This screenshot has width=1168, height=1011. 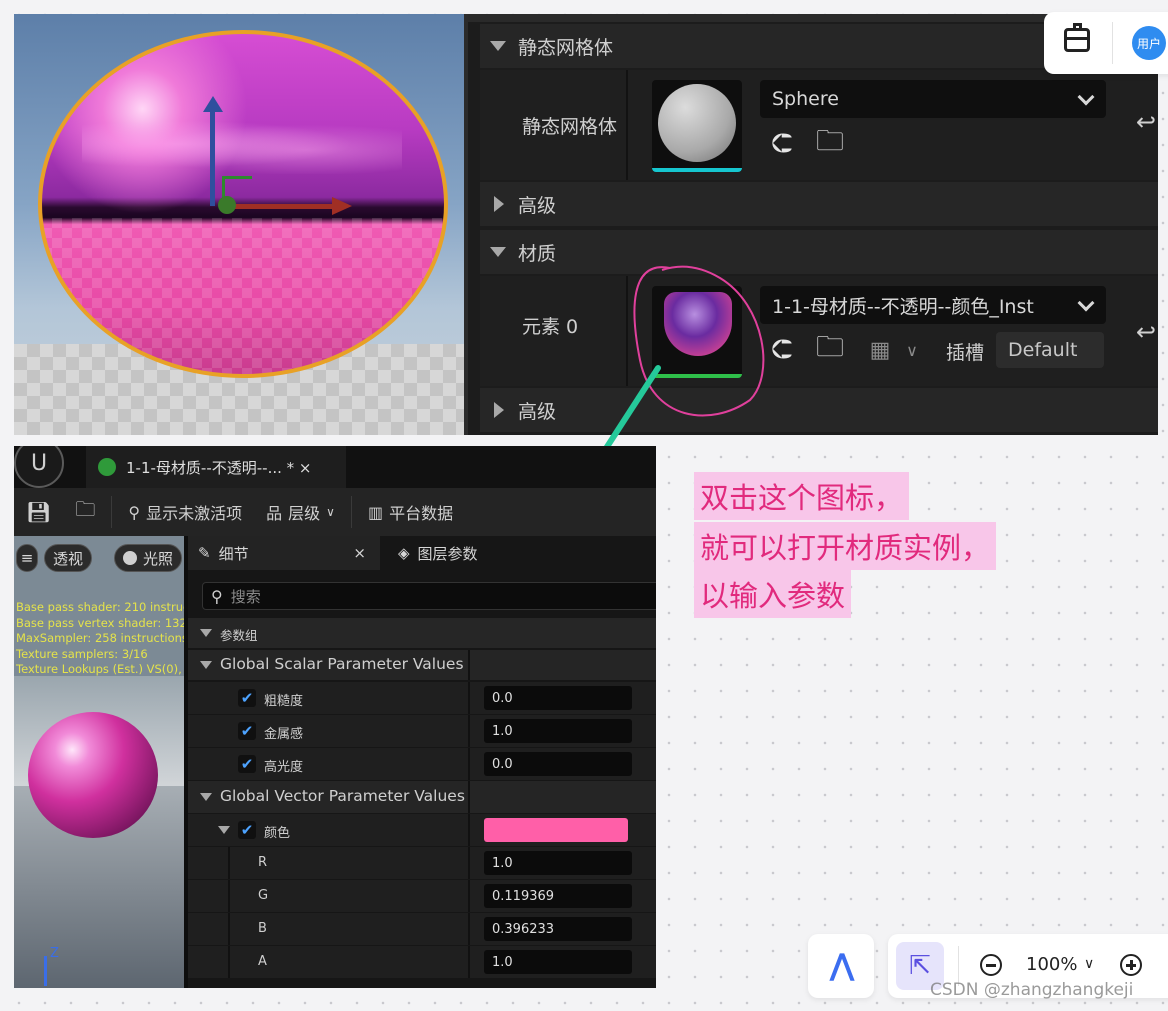 What do you see at coordinates (447, 553) in the screenshot?
I see `tab-label: 图层参数` at bounding box center [447, 553].